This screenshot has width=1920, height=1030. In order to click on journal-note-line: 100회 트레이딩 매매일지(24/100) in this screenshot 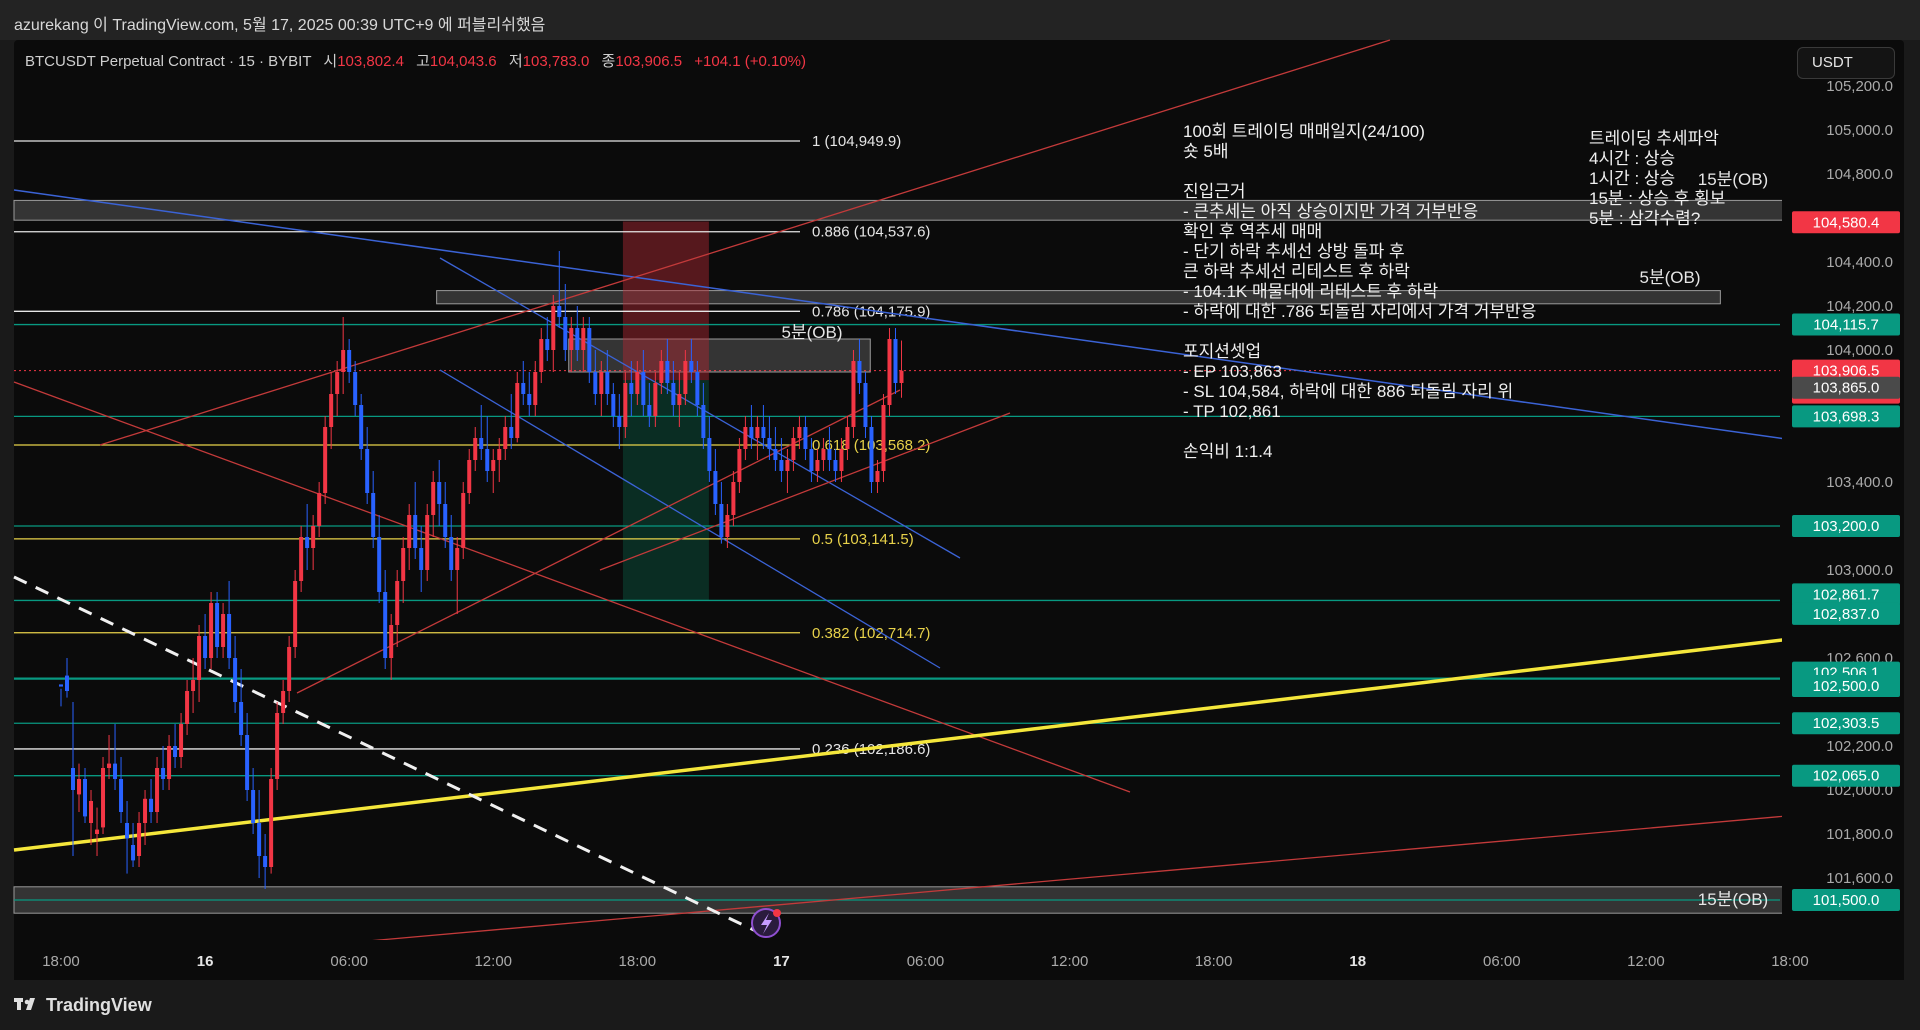, I will do `click(1304, 131)`.